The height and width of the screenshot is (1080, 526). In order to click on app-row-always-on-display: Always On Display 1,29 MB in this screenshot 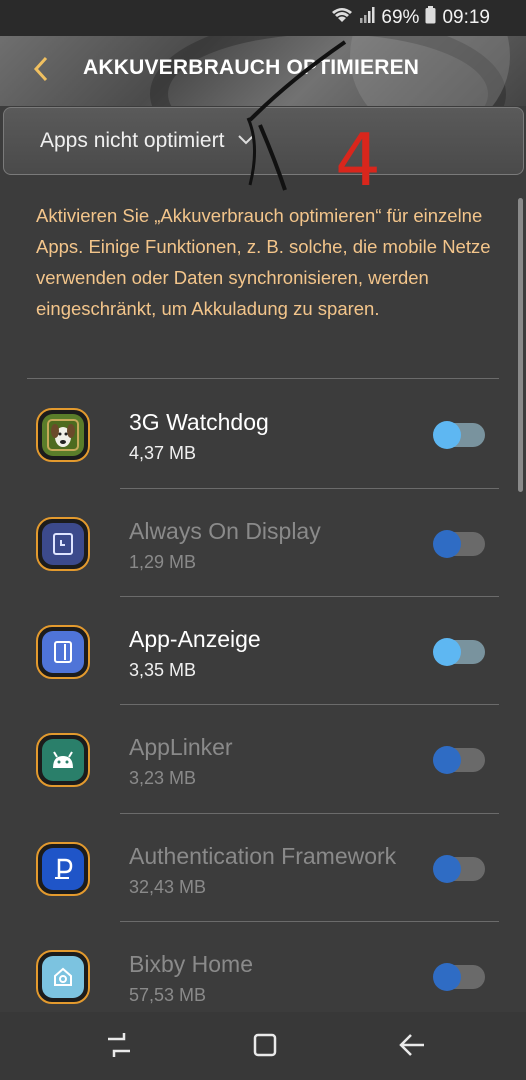, I will do `click(263, 542)`.